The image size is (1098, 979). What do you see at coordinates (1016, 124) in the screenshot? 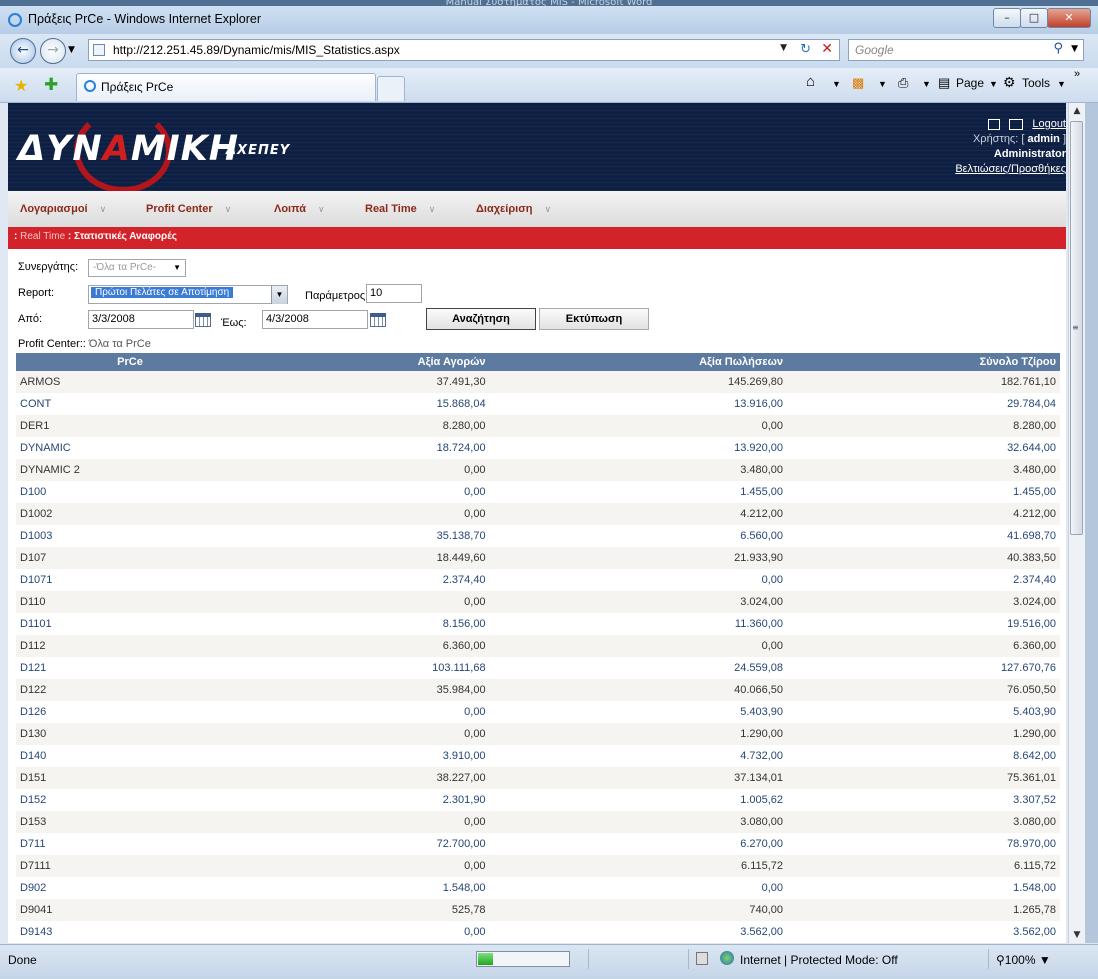
I see `mail-icon` at bounding box center [1016, 124].